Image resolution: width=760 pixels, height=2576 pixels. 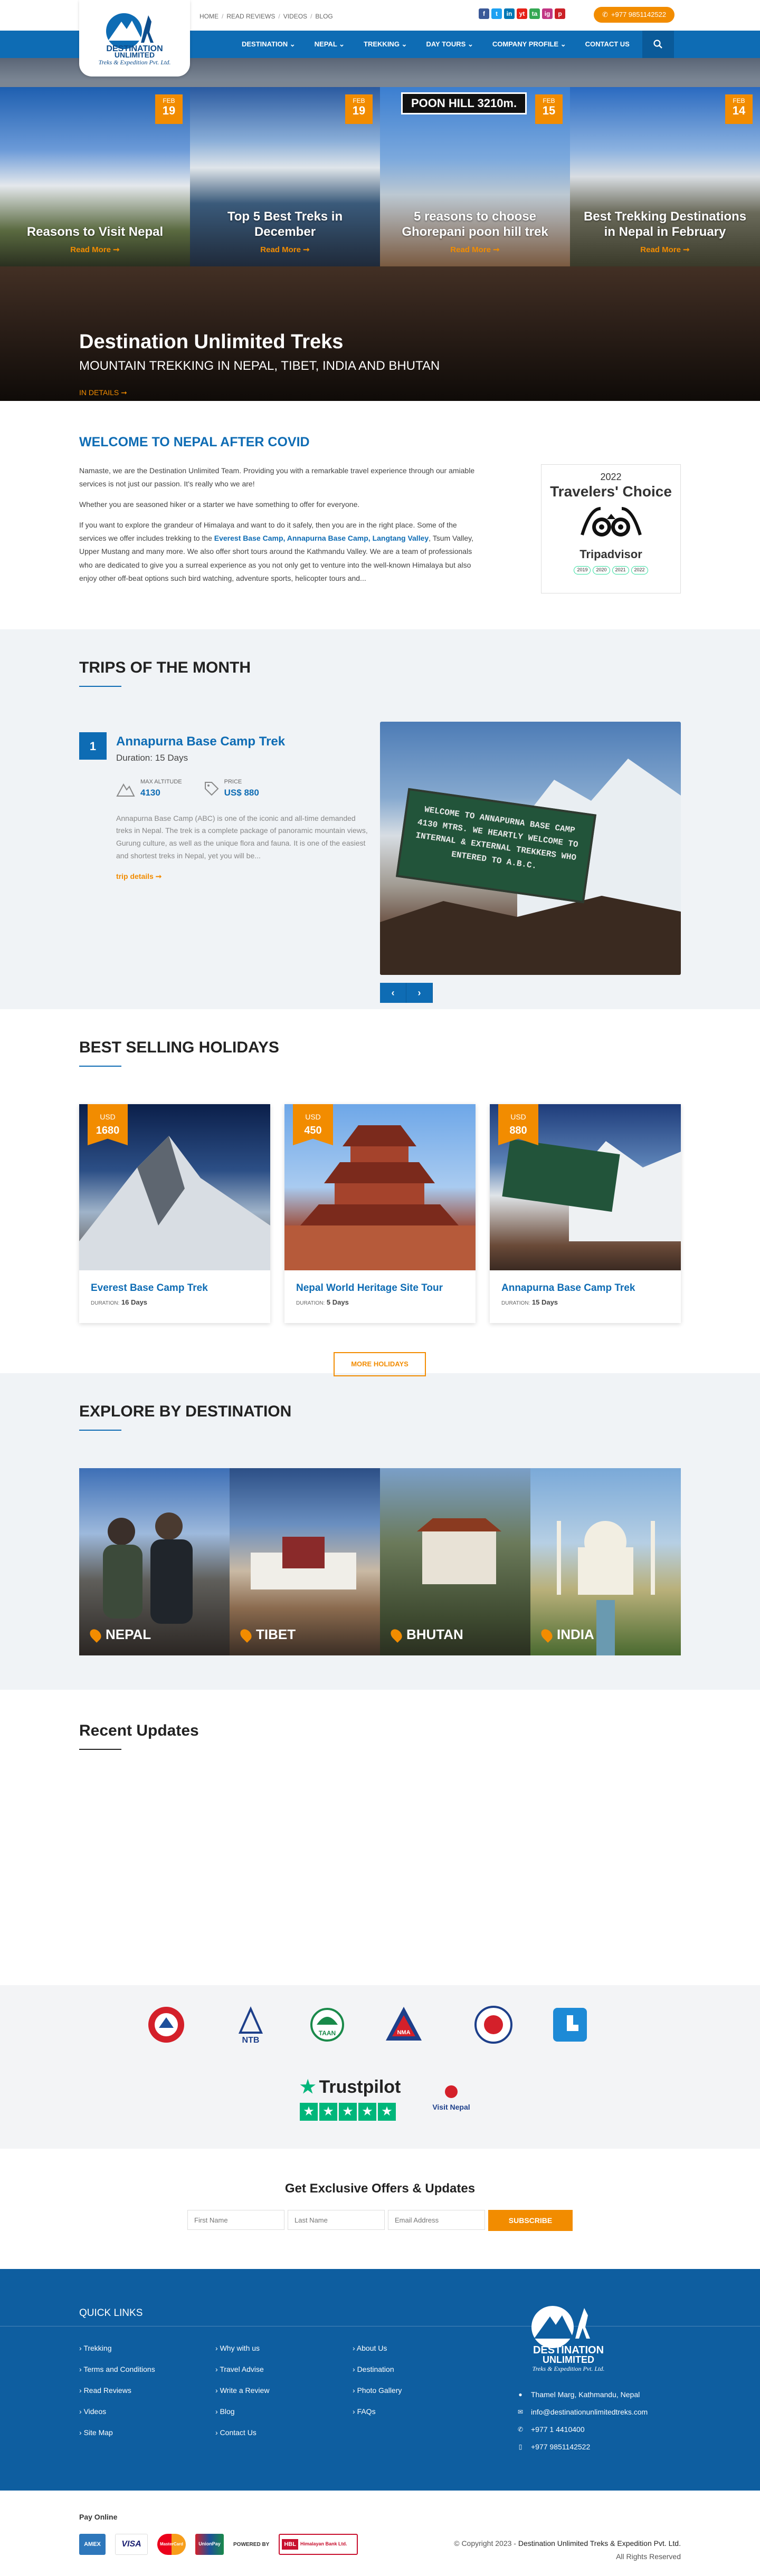 What do you see at coordinates (380, 1734) in the screenshot?
I see `recent-title: Recent Updates` at bounding box center [380, 1734].